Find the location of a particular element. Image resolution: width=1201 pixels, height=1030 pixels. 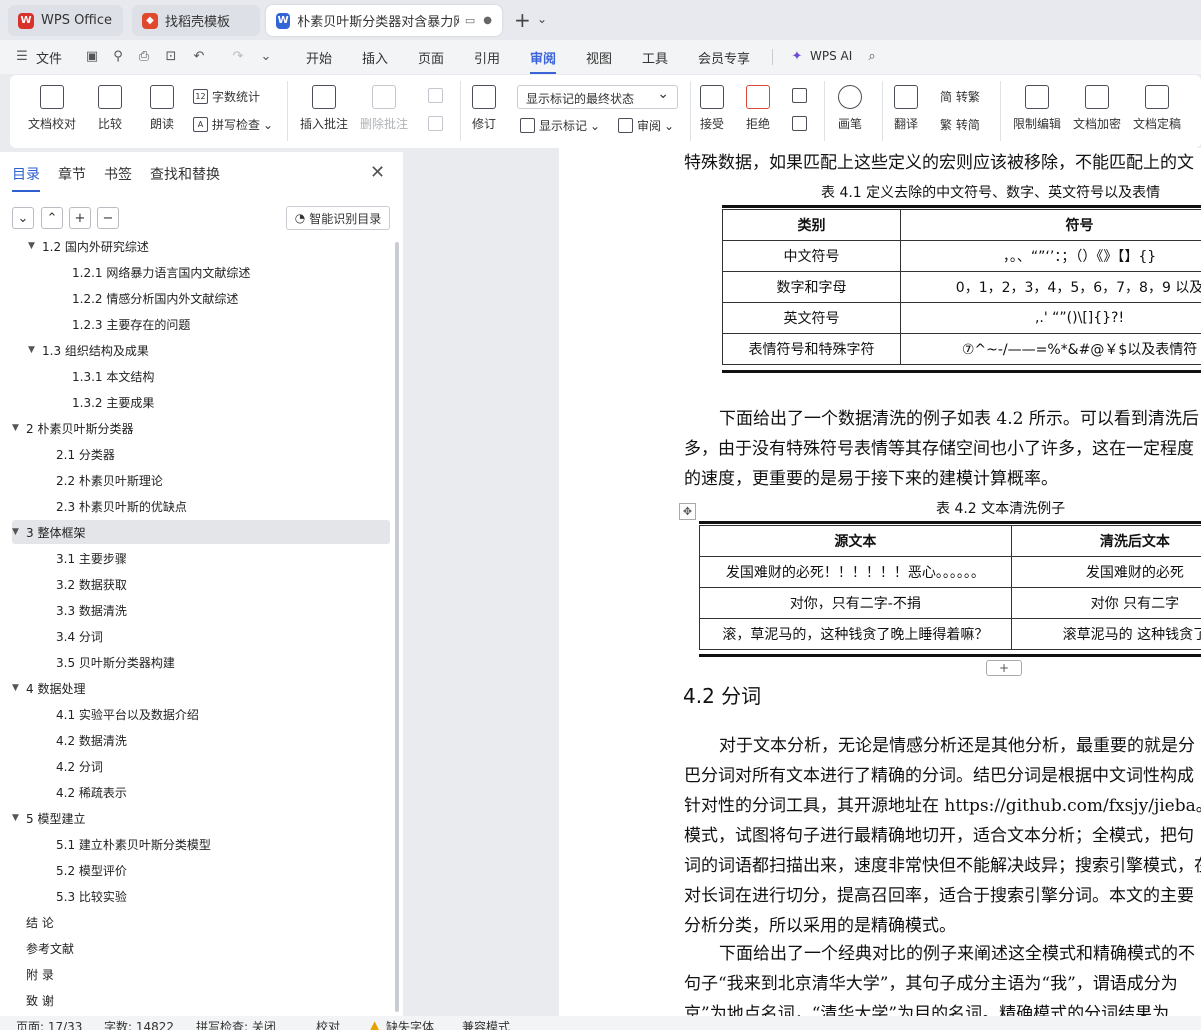

spell-check-button: A拼写检查⌄ is located at coordinates (233, 124).